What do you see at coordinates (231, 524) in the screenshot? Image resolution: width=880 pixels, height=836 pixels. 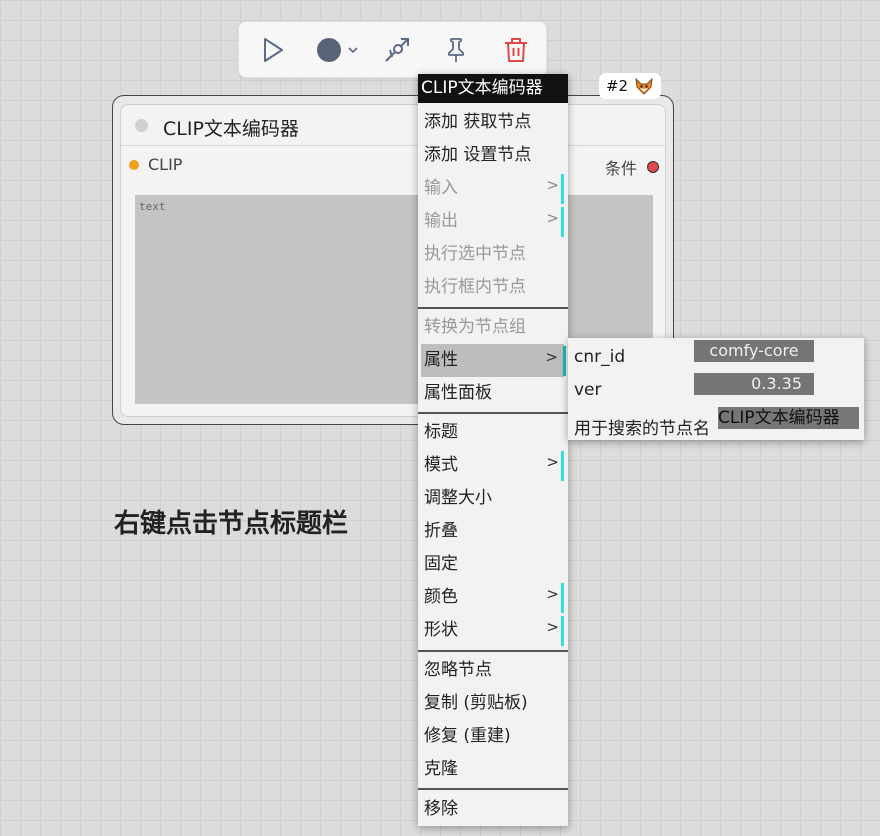 I see `instruction-caption: 右键点击节点标题栏` at bounding box center [231, 524].